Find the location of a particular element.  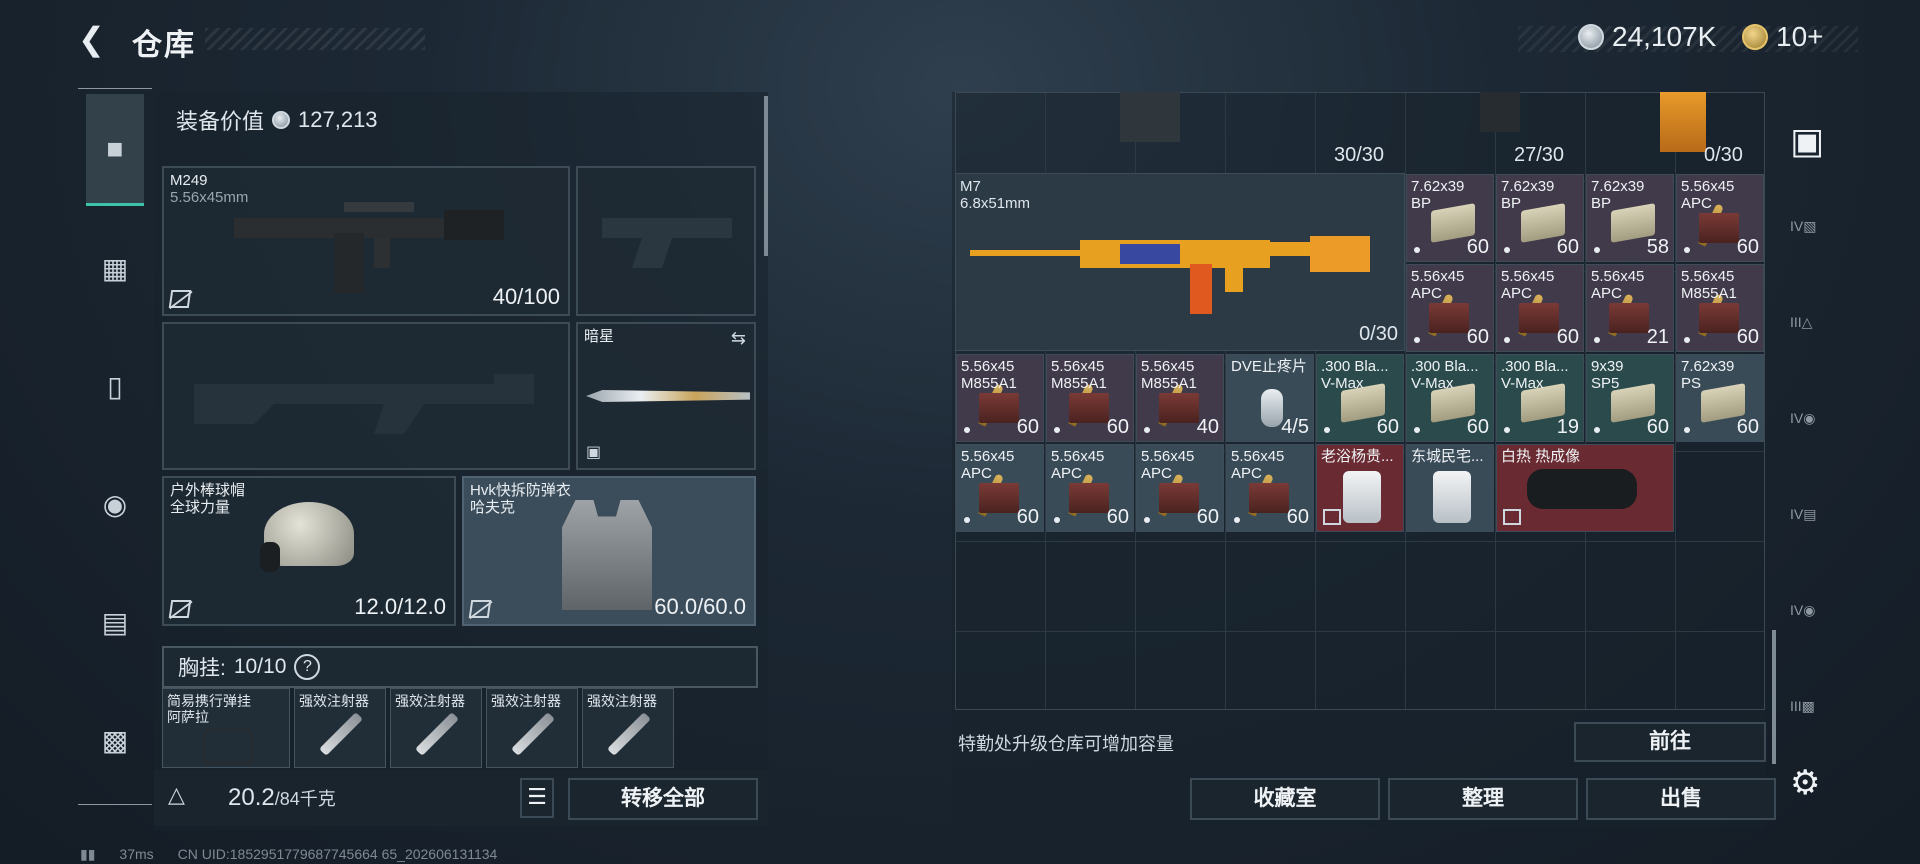

back-arrow-icon: ❮ is located at coordinates (95, 39).